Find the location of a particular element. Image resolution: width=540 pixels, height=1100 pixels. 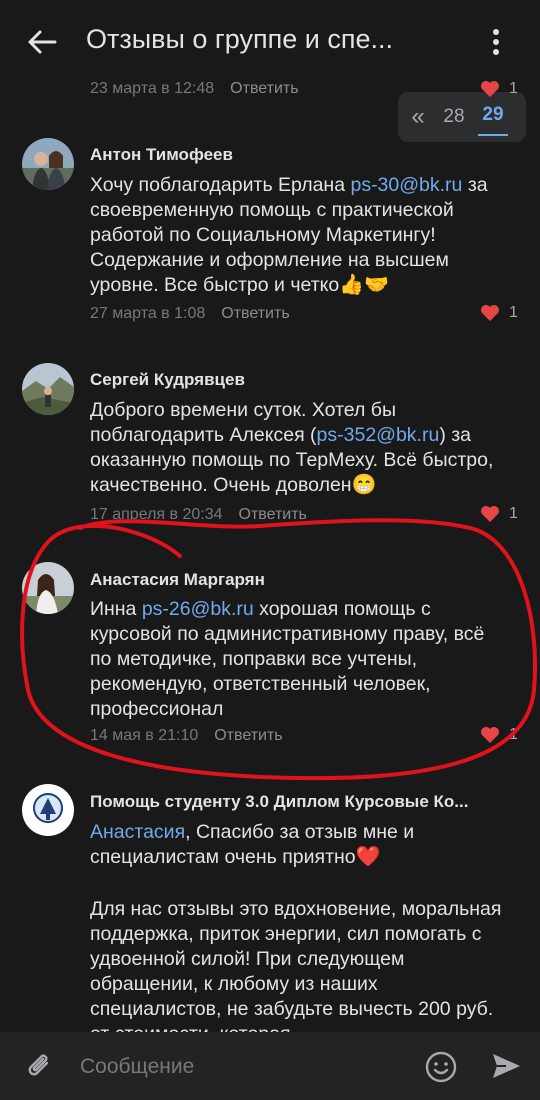

page-28-button: 28 is located at coordinates (454, 117).